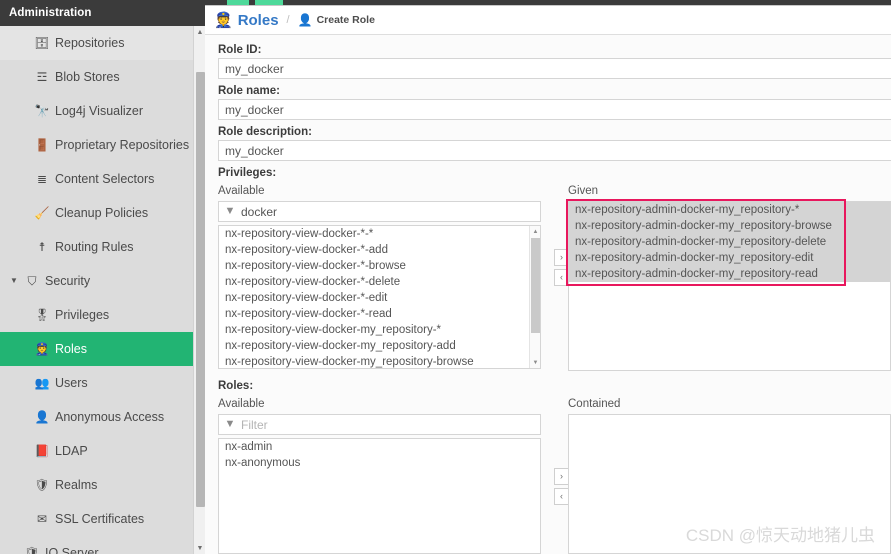 Image resolution: width=891 pixels, height=554 pixels. I want to click on sidebar-item-label: Proprietary Repositories, so click(122, 145).